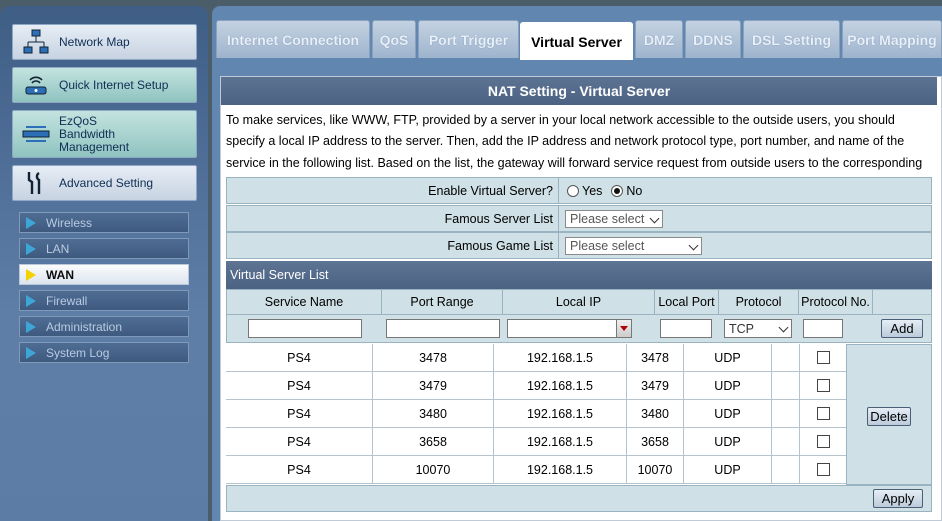 This screenshot has width=942, height=521. I want to click on header-protocol: Protocol, so click(759, 302).